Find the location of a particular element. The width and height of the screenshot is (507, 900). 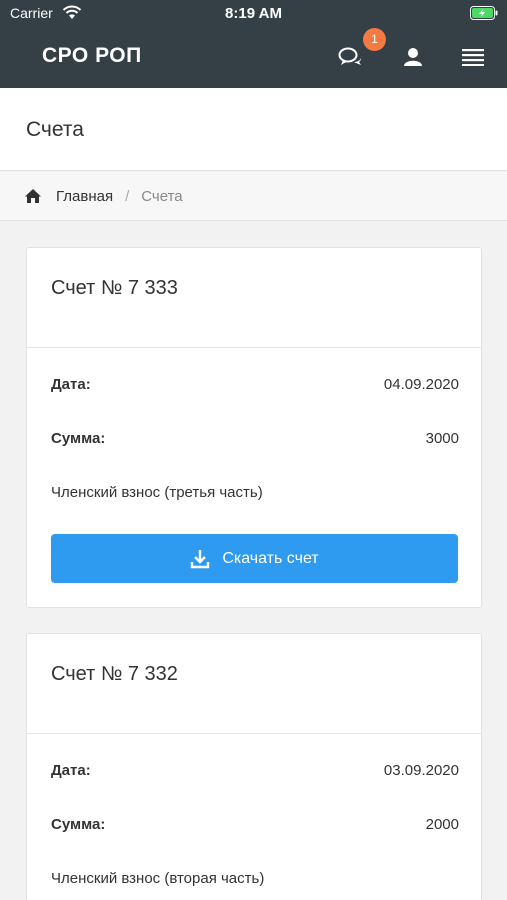

chat-icon is located at coordinates (350, 56).